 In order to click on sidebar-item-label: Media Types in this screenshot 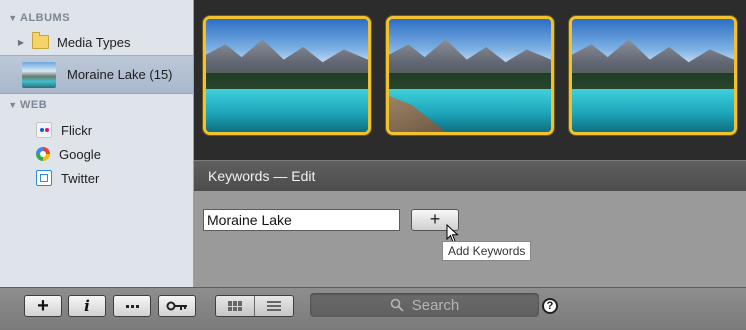, I will do `click(94, 42)`.